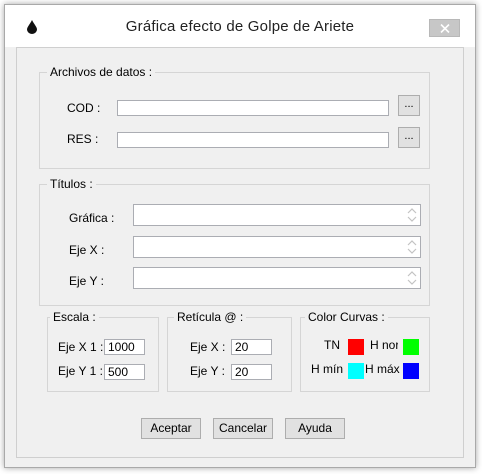 This screenshot has height=474, width=482. Describe the element at coordinates (253, 140) in the screenshot. I see `res-input` at that location.